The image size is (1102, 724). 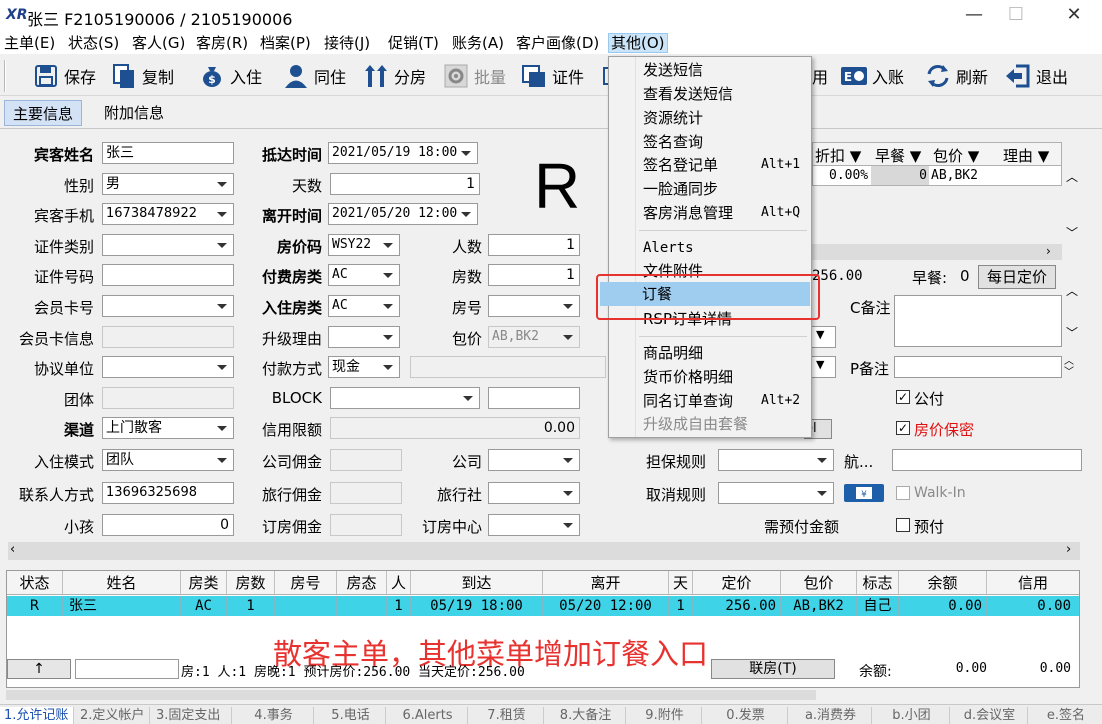 I want to click on scroll-down-icon: ﹀, so click(x=1072, y=332).